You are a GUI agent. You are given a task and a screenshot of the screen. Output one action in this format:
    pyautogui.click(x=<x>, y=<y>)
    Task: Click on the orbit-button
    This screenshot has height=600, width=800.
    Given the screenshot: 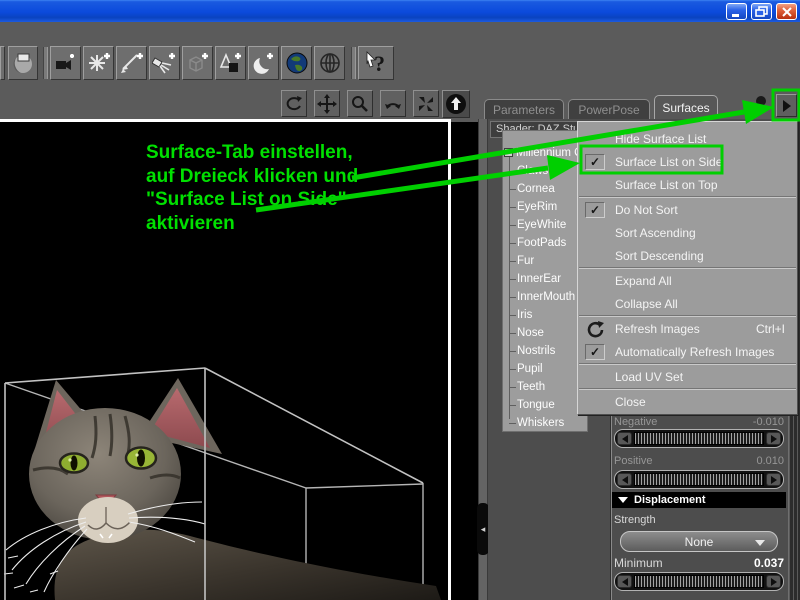 What is the action you would take?
    pyautogui.click(x=294, y=103)
    